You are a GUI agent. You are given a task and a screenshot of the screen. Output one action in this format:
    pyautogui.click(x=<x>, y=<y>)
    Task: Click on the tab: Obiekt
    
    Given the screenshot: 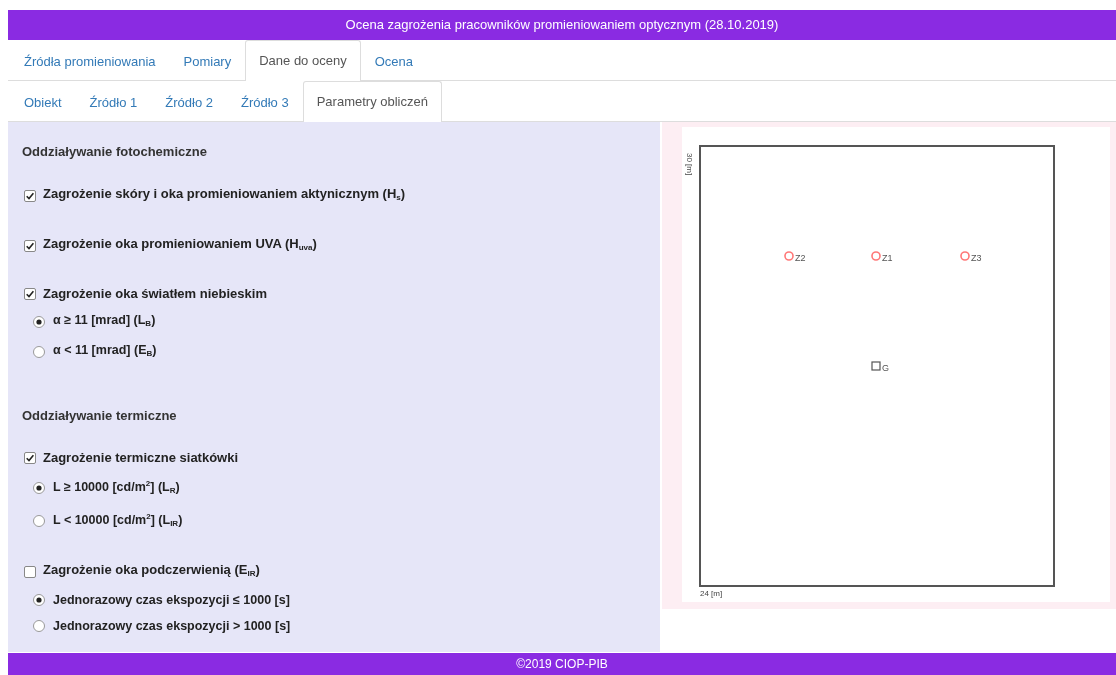 What is the action you would take?
    pyautogui.click(x=43, y=102)
    